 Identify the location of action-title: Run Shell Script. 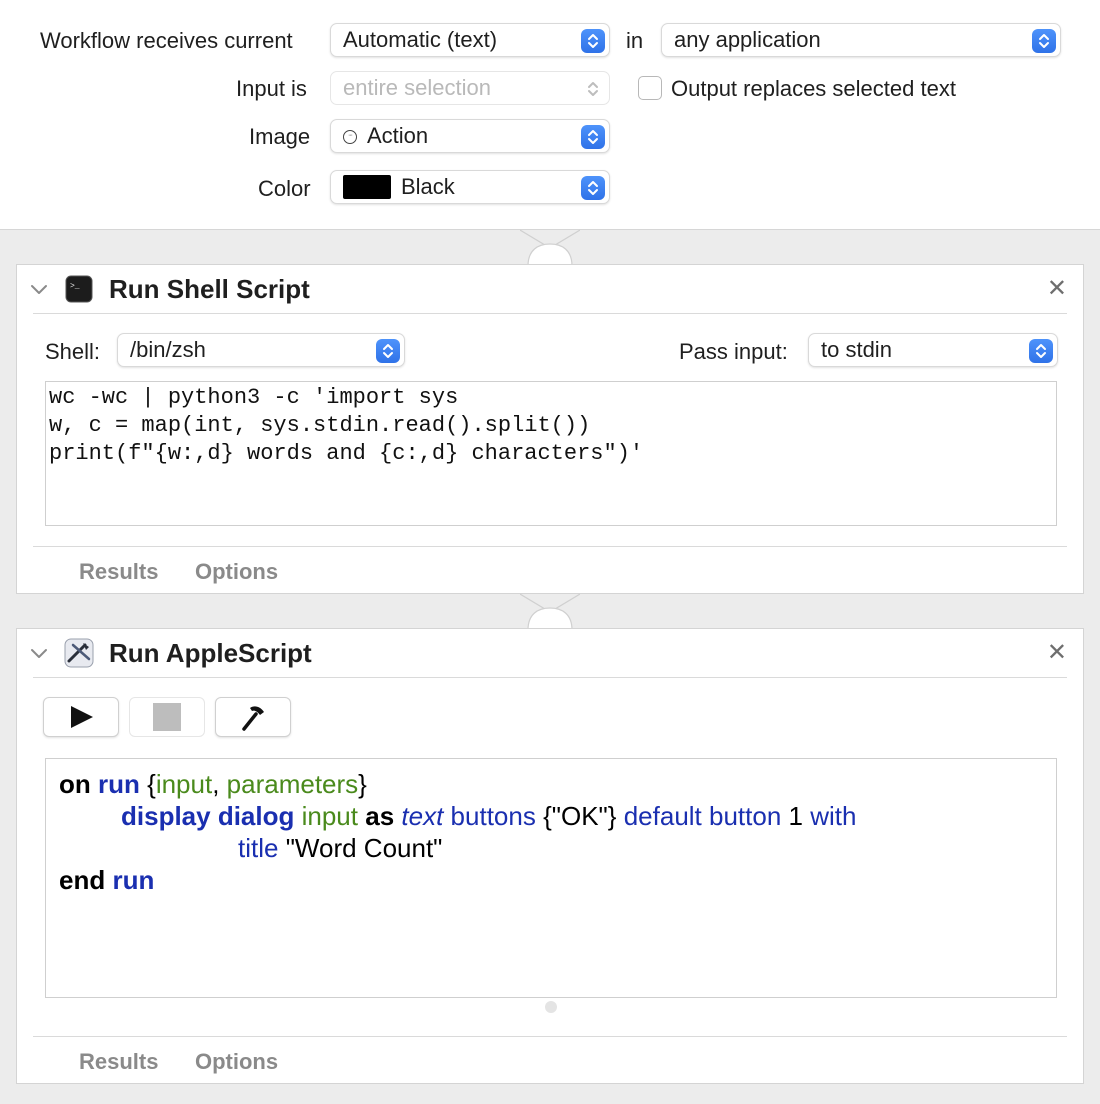
(209, 289).